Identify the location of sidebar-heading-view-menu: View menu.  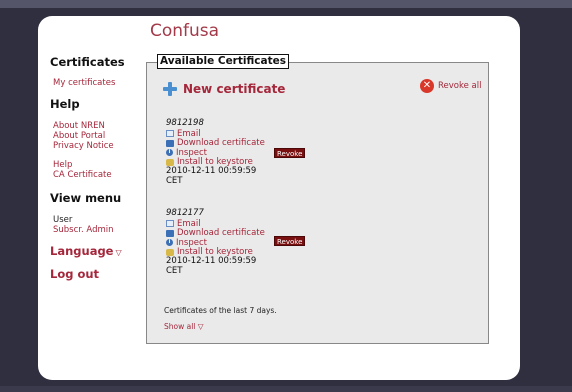
(86, 198).